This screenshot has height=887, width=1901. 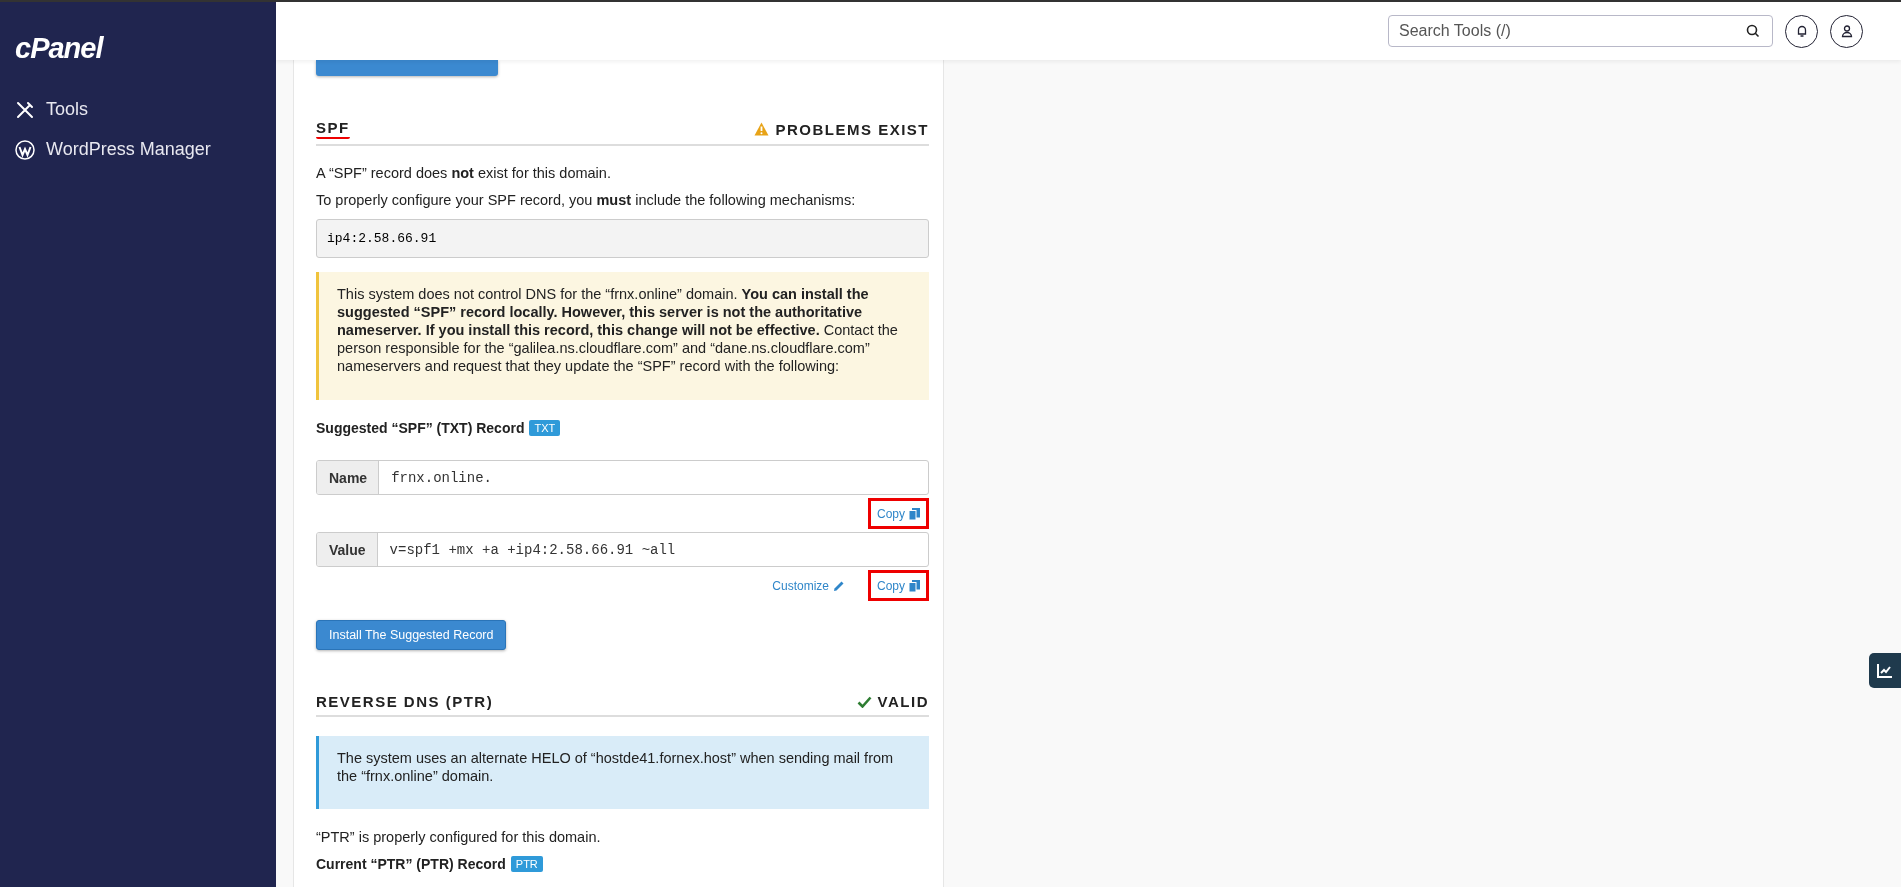 What do you see at coordinates (622, 772) in the screenshot?
I see `info-message: The system uses an alternate HELO of “hostde41.fornex.host” when sending mail from the “frnx.online” domain.` at bounding box center [622, 772].